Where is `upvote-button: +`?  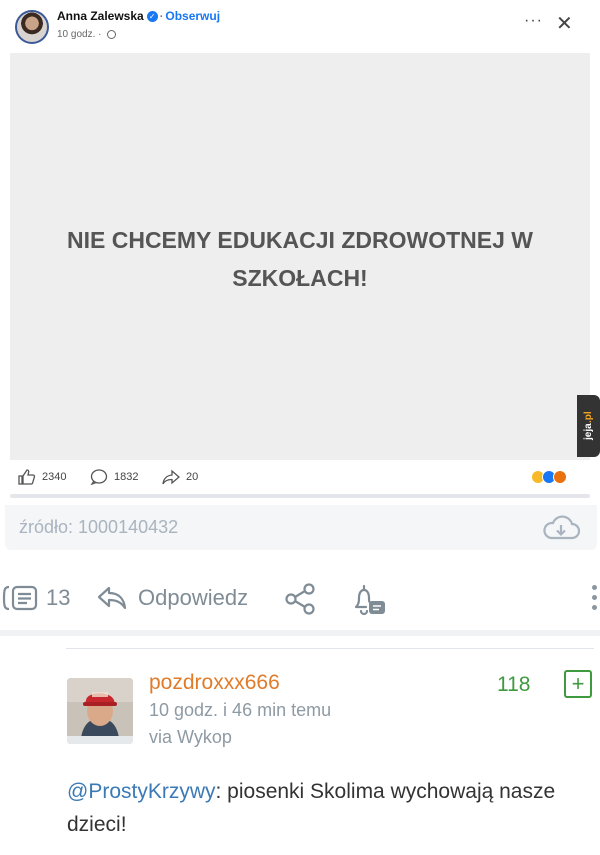 upvote-button: + is located at coordinates (578, 684).